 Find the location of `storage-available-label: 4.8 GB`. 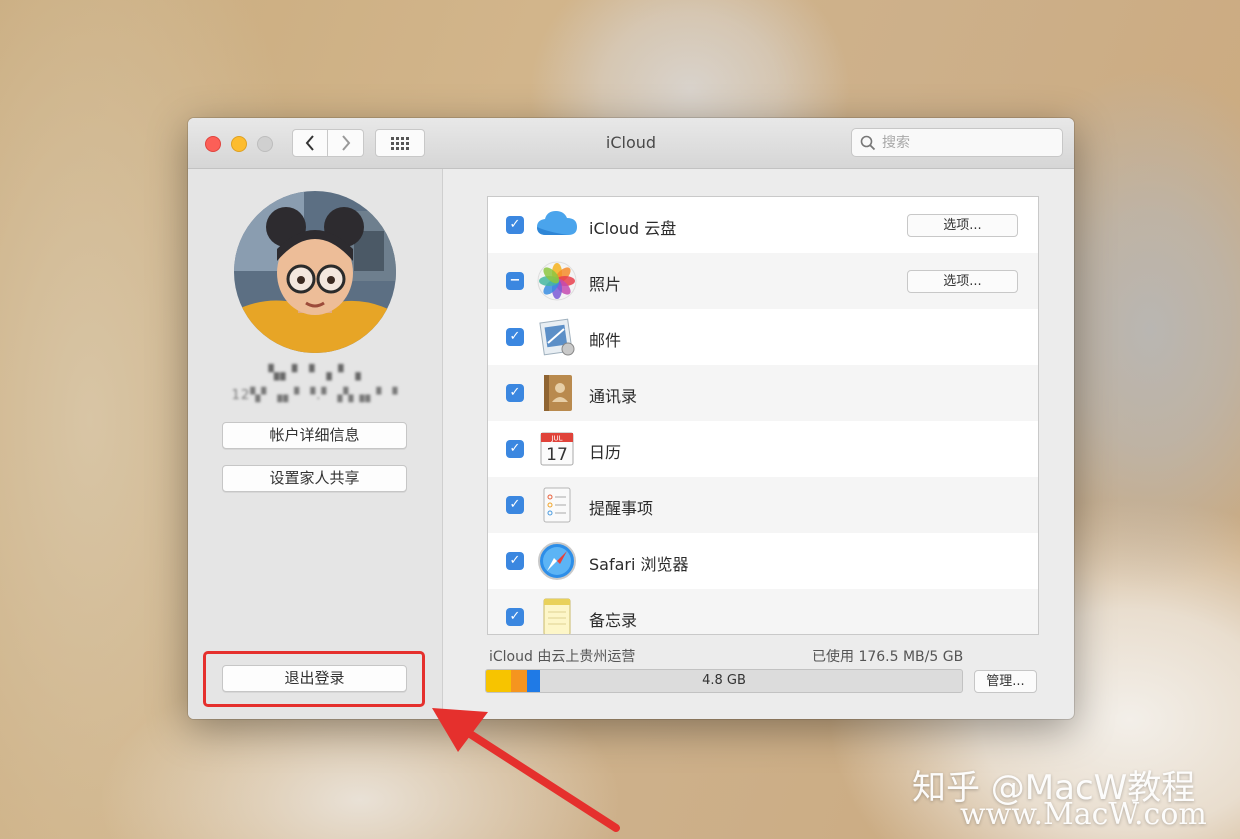

storage-available-label: 4.8 GB is located at coordinates (724, 680).